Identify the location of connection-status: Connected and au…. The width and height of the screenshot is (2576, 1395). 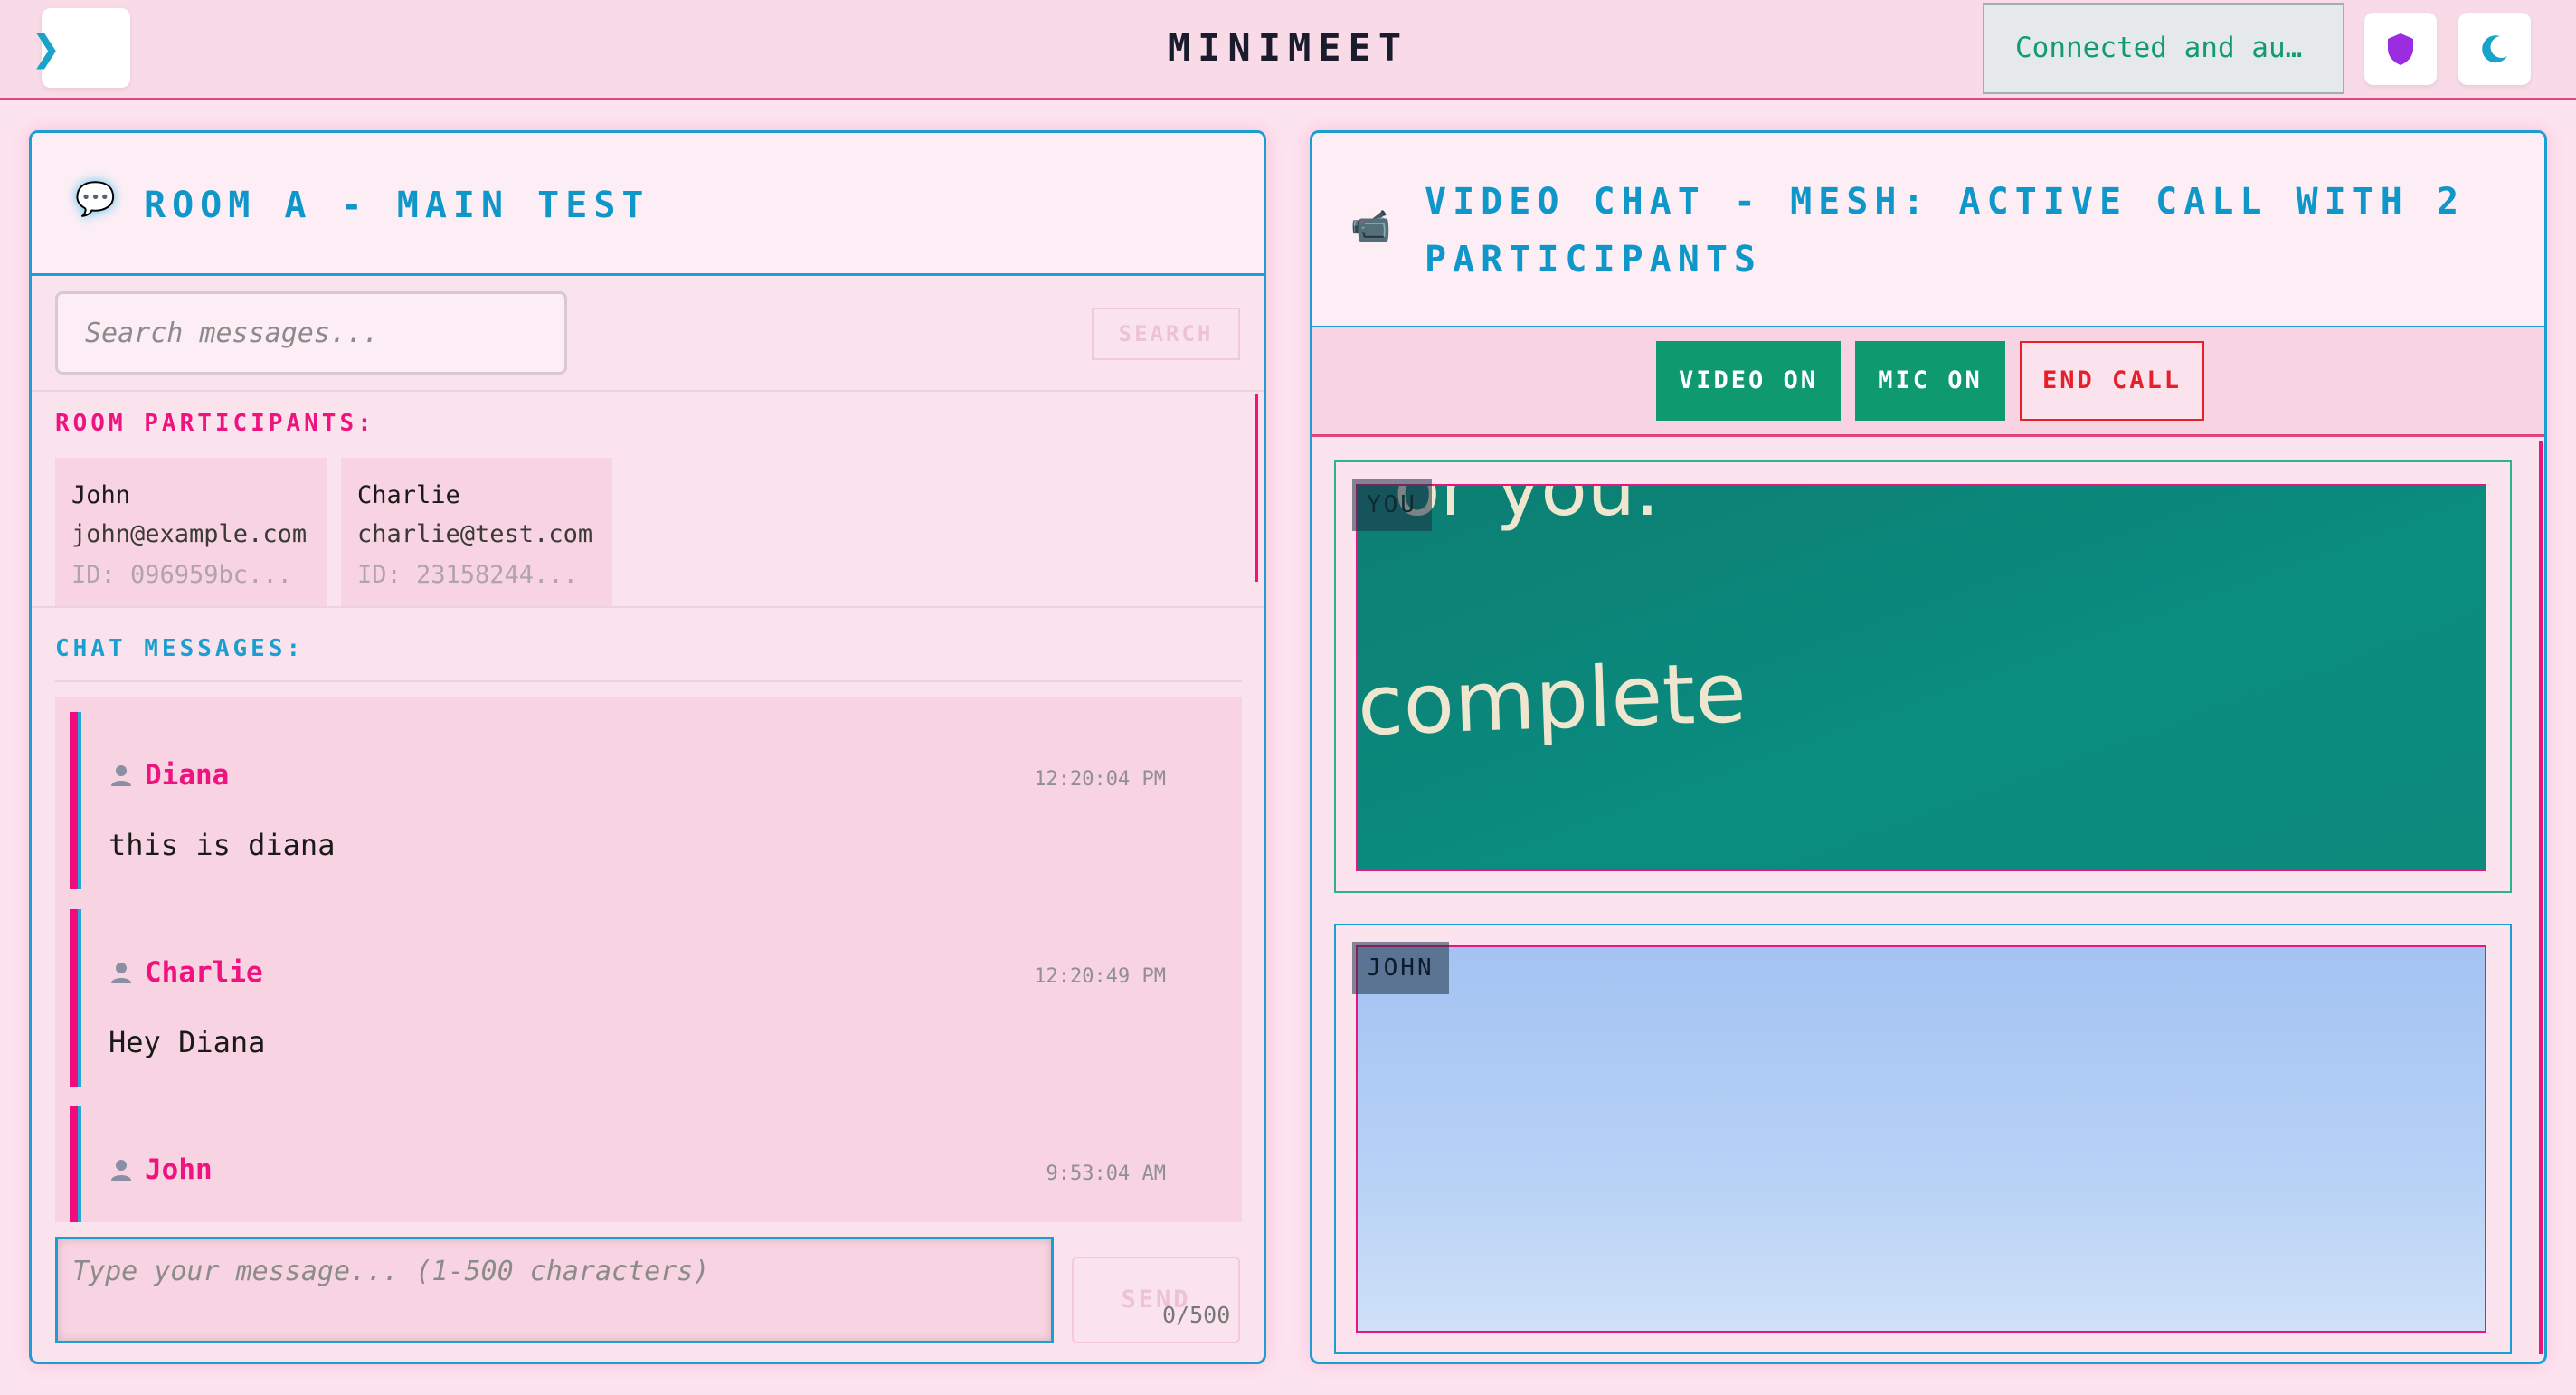
(2163, 49).